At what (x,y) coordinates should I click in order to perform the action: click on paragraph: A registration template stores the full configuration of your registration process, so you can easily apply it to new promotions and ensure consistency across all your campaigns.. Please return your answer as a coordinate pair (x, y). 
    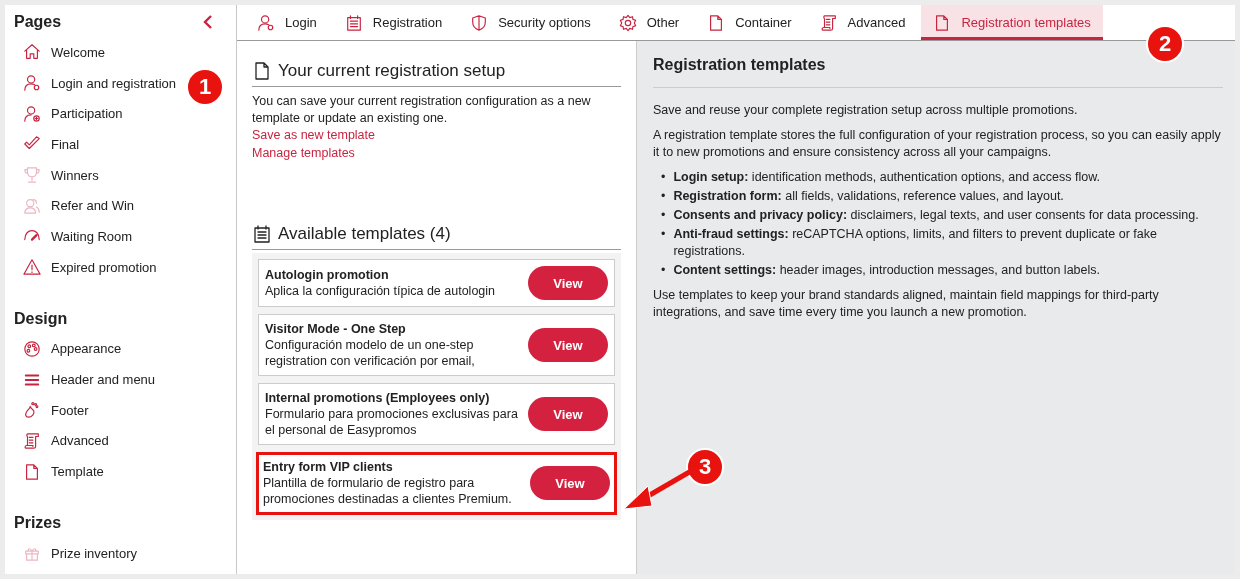
    Looking at the image, I should click on (937, 144).